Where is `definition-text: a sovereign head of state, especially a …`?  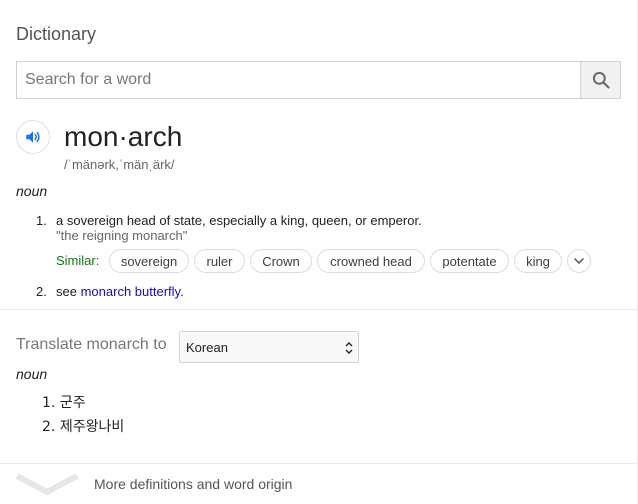 definition-text: a sovereign head of state, especially a … is located at coordinates (239, 220).